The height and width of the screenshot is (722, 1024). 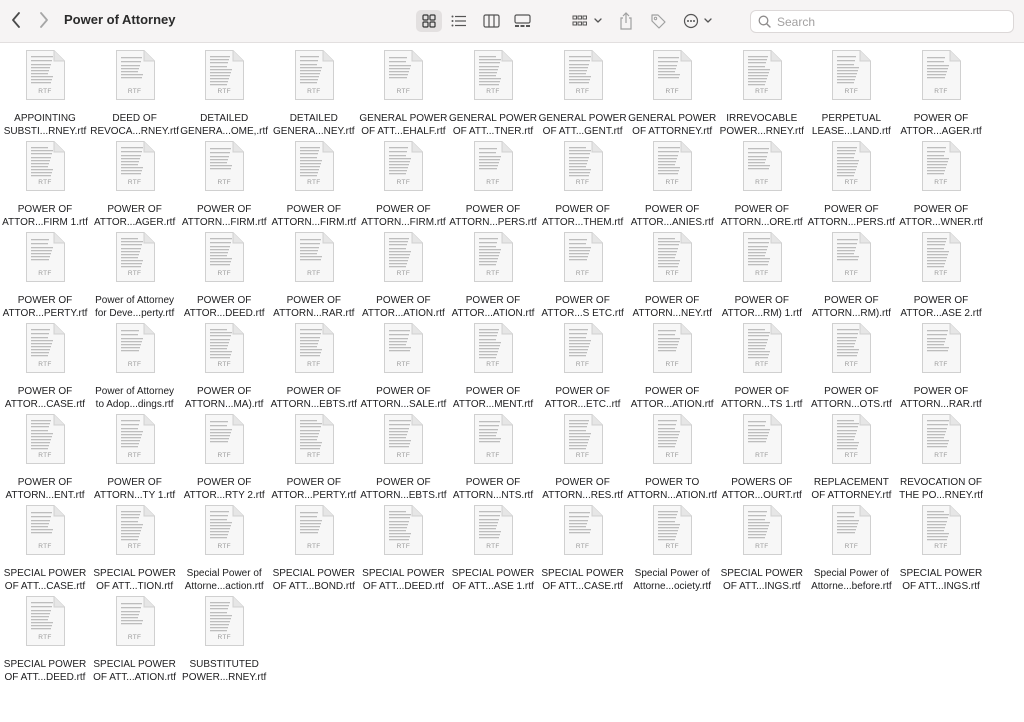 I want to click on file-item: RTF POWER OF ATTORN...OTS.rtf, so click(x=851, y=368).